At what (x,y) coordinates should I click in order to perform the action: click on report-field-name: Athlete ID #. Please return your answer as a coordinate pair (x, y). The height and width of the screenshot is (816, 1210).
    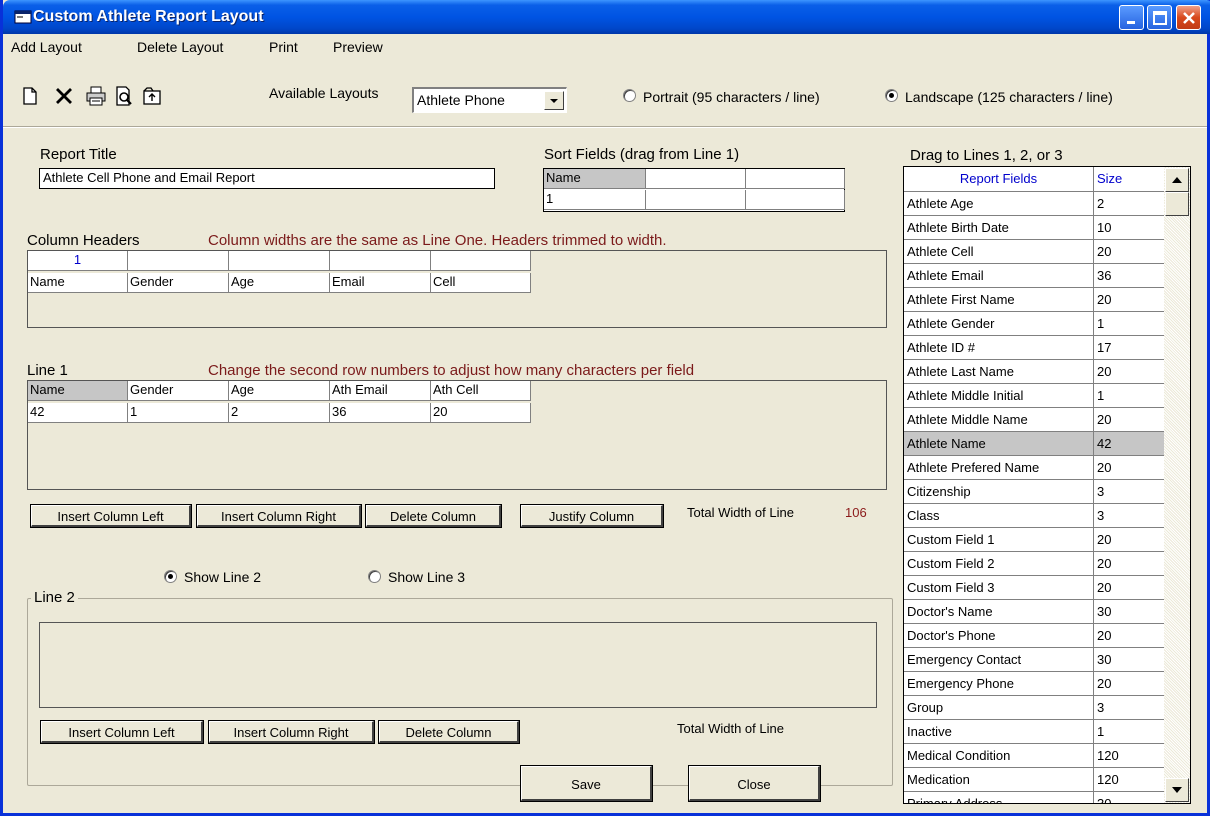
    Looking at the image, I should click on (999, 348).